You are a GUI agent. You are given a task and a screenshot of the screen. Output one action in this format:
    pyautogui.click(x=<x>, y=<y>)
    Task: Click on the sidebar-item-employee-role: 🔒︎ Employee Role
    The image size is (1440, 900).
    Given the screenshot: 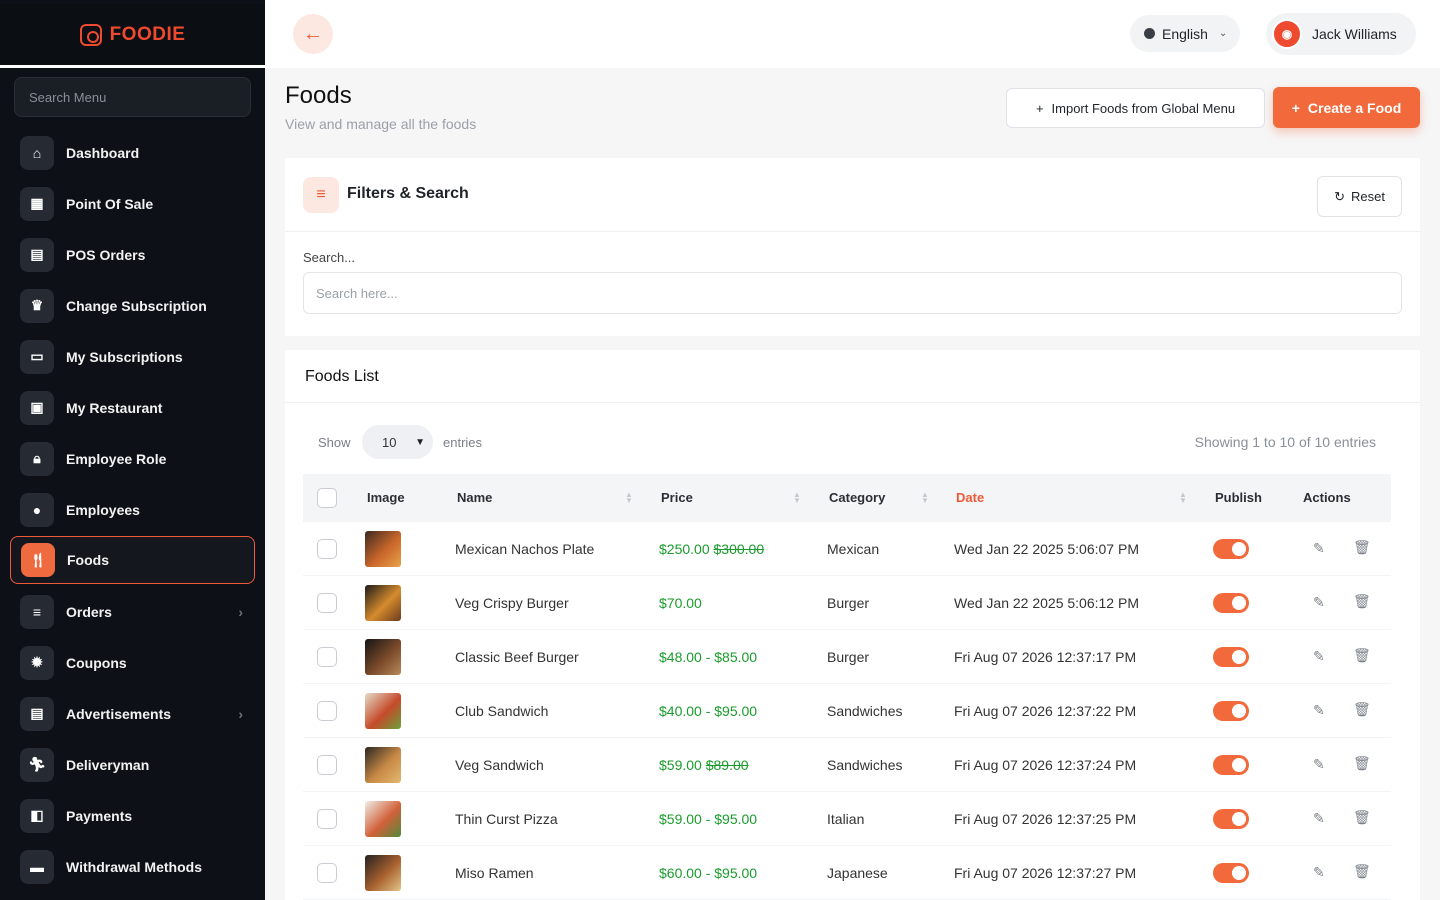 What is the action you would take?
    pyautogui.click(x=132, y=458)
    